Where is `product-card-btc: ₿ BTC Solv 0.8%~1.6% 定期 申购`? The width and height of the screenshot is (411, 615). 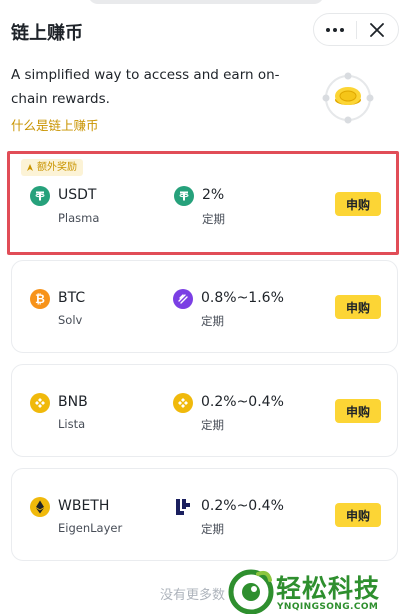
product-card-btc: ₿ BTC Solv 0.8%~1.6% 定期 申购 is located at coordinates (204, 306).